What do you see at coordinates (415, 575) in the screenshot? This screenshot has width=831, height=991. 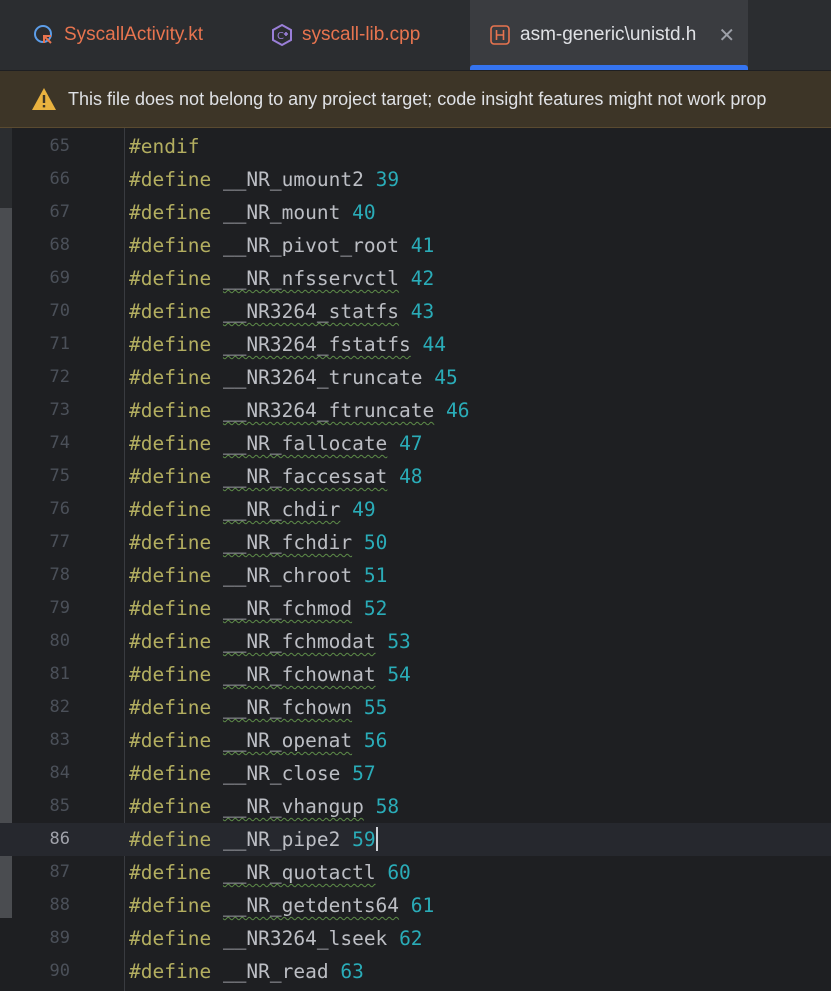 I see `code-line: 78 #define __NR_chroot 51` at bounding box center [415, 575].